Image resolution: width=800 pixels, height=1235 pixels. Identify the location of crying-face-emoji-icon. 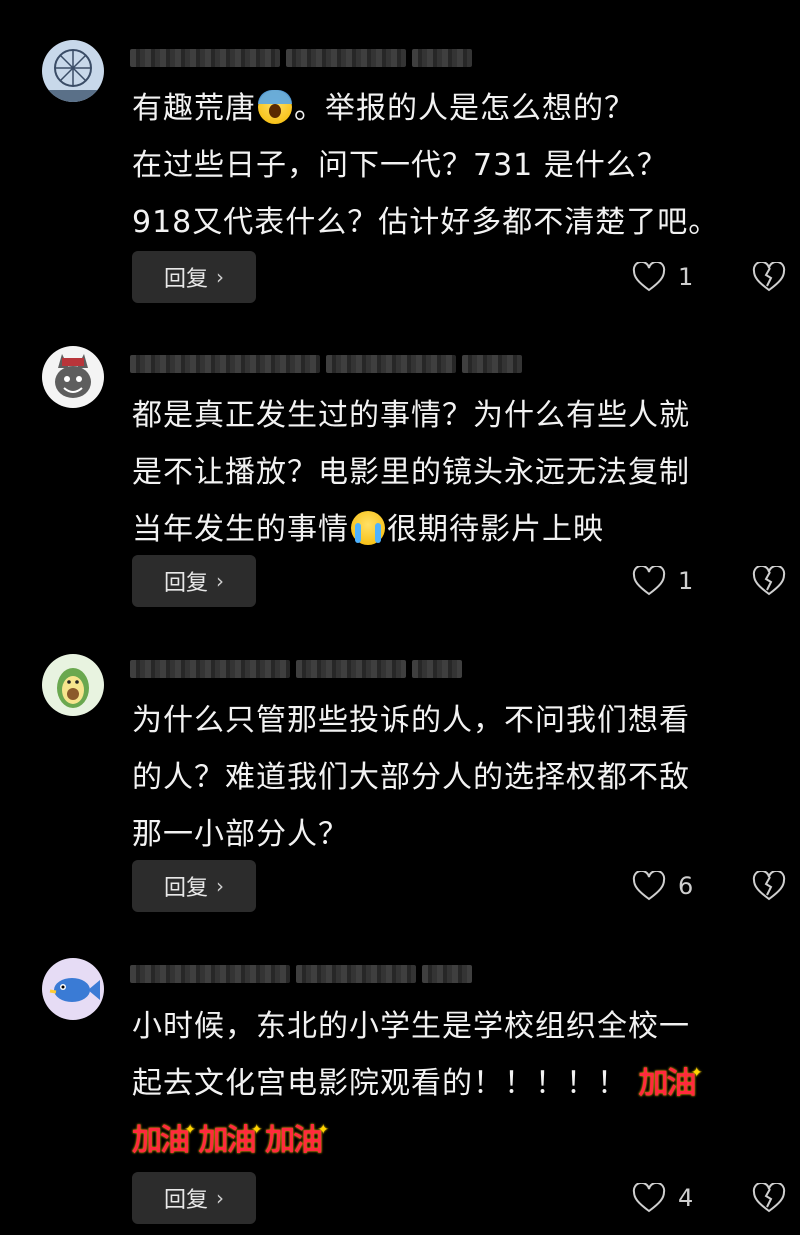
(368, 528).